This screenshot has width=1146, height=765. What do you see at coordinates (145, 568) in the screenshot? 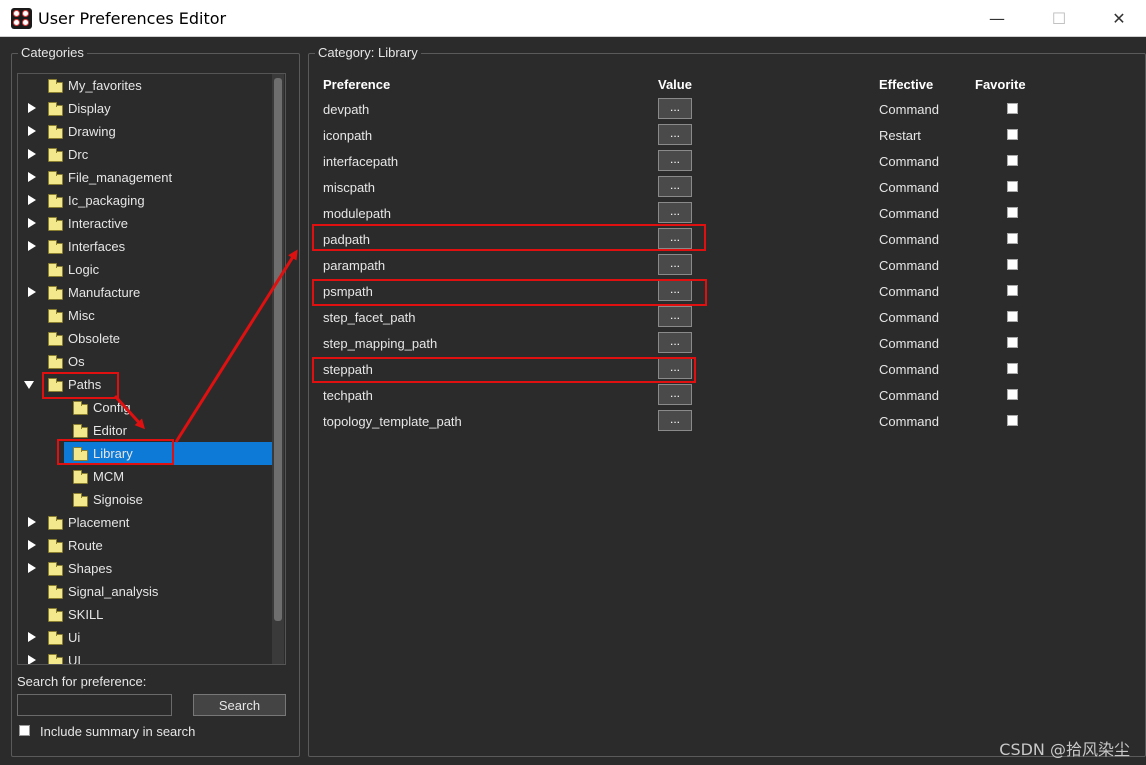
I see `tree-item-shapes: Shapes` at bounding box center [145, 568].